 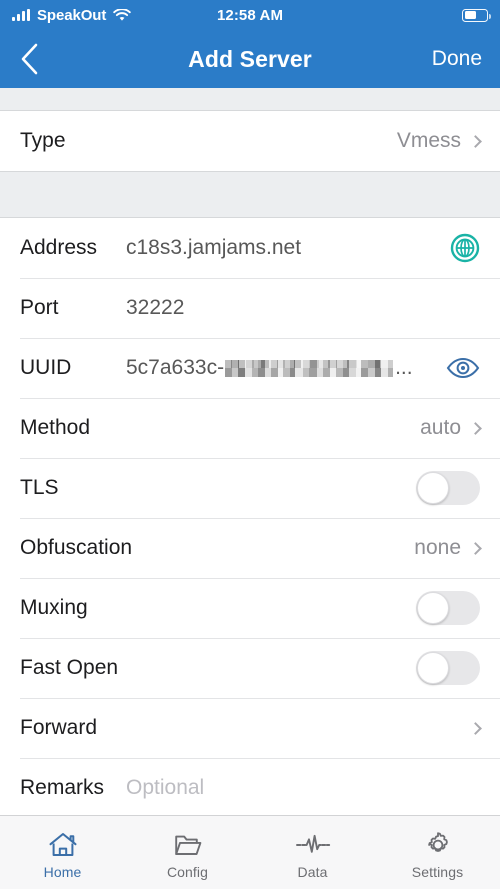 What do you see at coordinates (213, 248) in the screenshot?
I see `address-input: c18s3.jamjams.net` at bounding box center [213, 248].